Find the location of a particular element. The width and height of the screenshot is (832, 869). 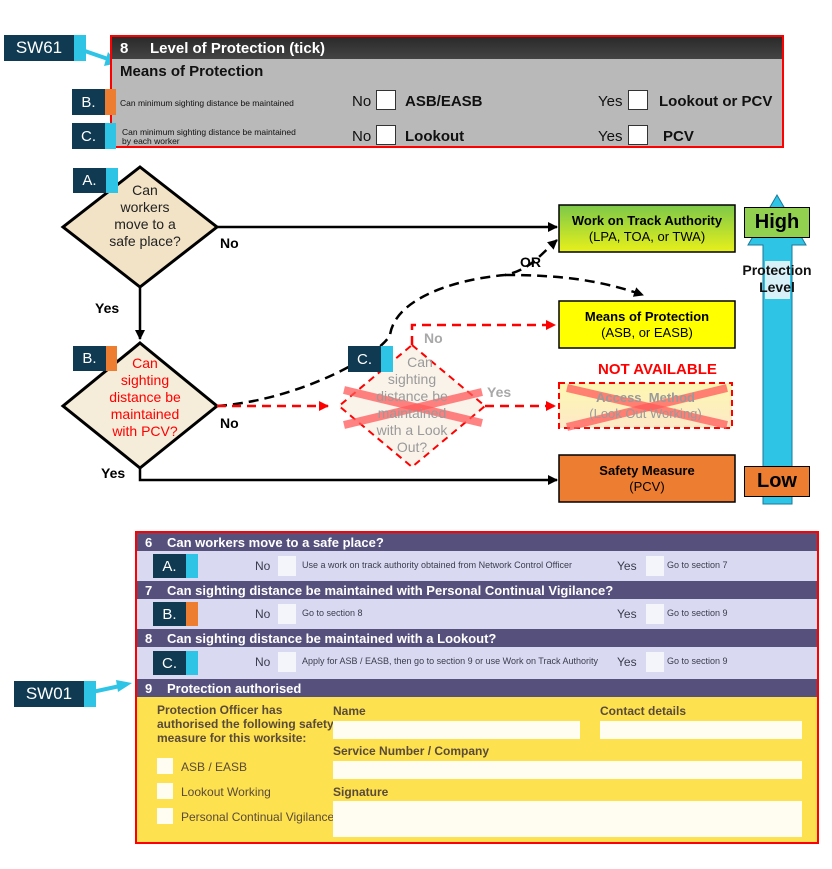

decision-b-line: maintained is located at coordinates (145, 414).